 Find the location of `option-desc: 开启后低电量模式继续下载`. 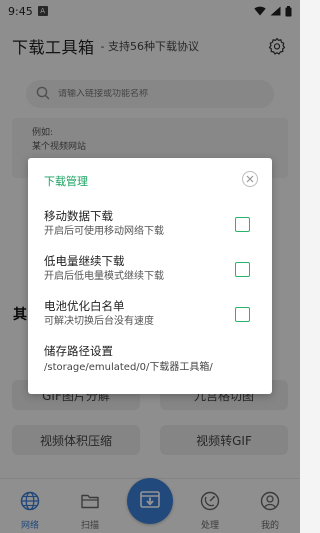

option-desc: 开启后低电量模式继续下载 is located at coordinates (104, 276).